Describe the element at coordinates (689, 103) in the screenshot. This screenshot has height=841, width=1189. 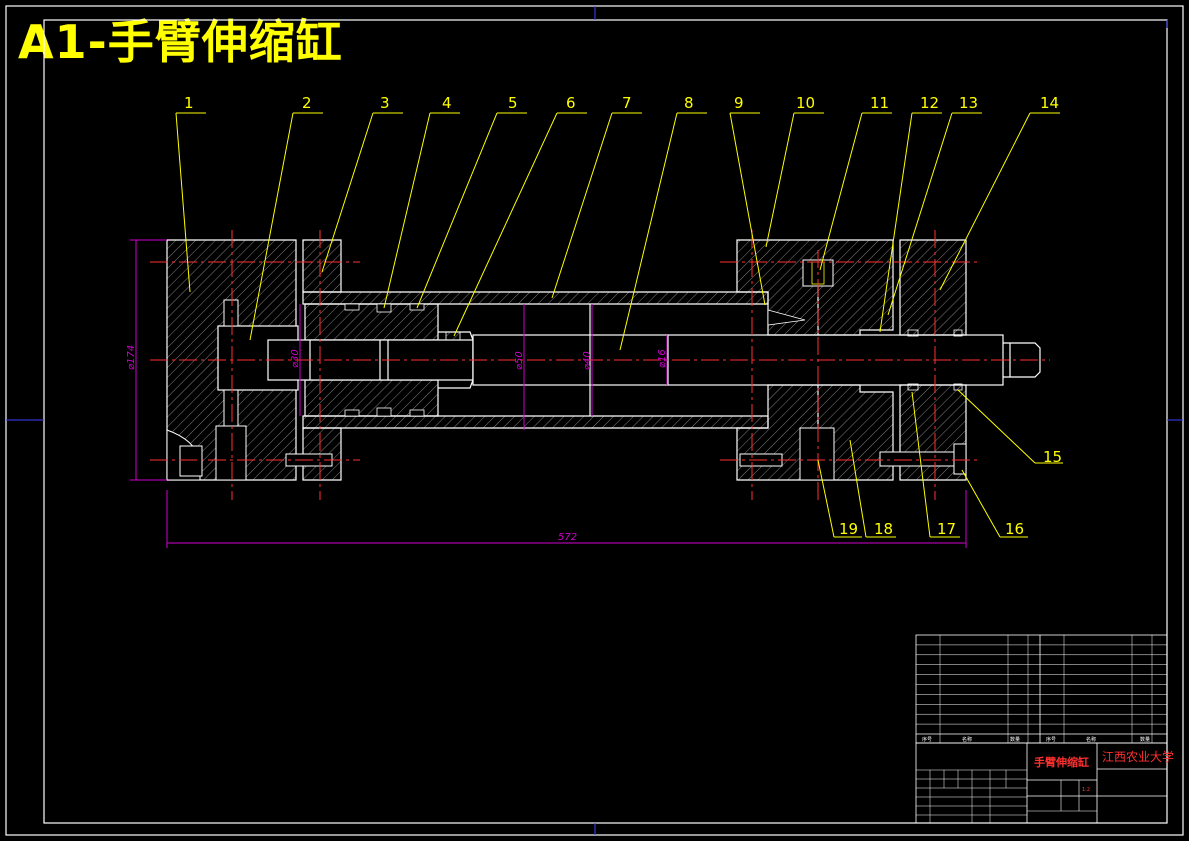
I see `part-label-8: 8` at that location.